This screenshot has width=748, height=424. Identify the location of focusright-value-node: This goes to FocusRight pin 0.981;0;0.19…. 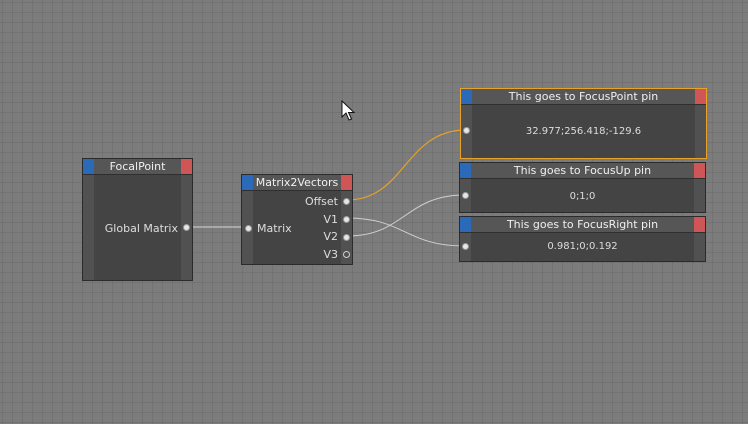
(582, 239).